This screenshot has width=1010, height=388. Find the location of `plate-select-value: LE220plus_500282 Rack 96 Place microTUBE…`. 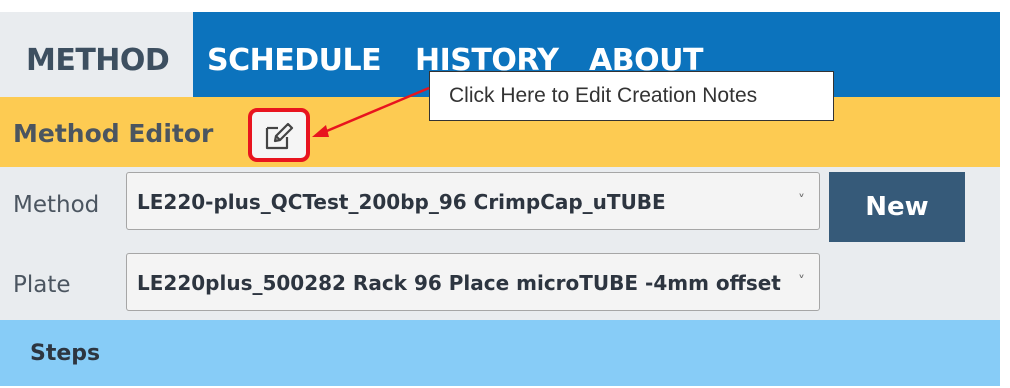

plate-select-value: LE220plus_500282 Rack 96 Place microTUBE… is located at coordinates (459, 283).